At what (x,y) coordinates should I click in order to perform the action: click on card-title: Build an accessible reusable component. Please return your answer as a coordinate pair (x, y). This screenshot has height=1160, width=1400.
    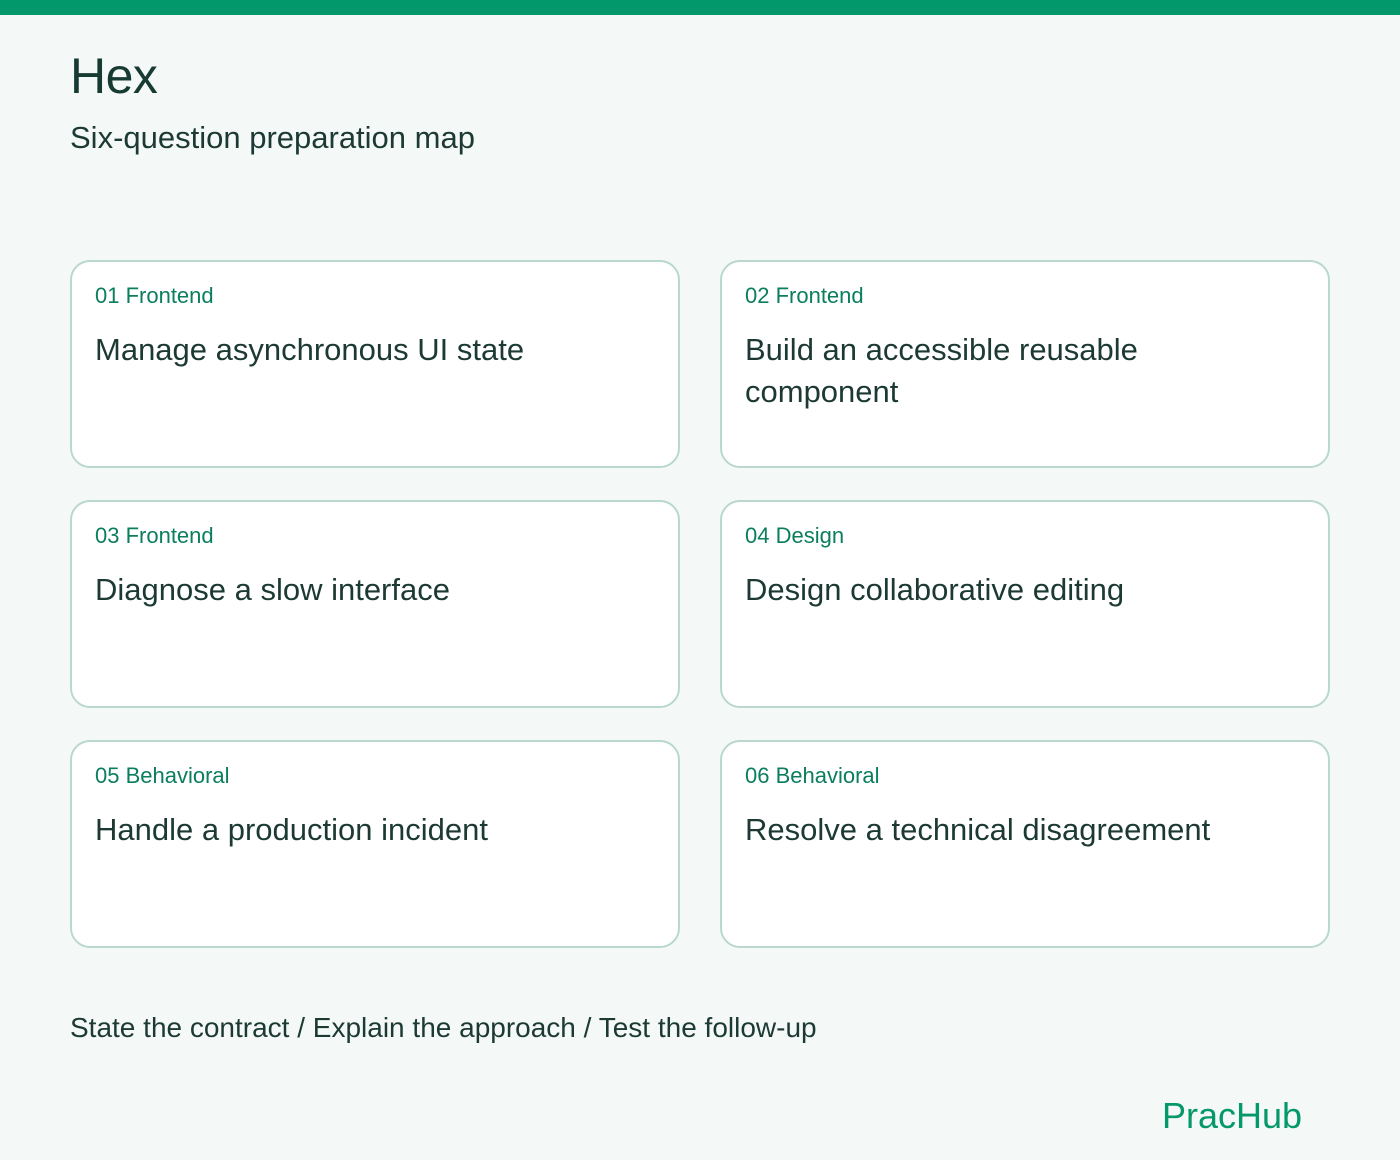
    Looking at the image, I should click on (941, 370).